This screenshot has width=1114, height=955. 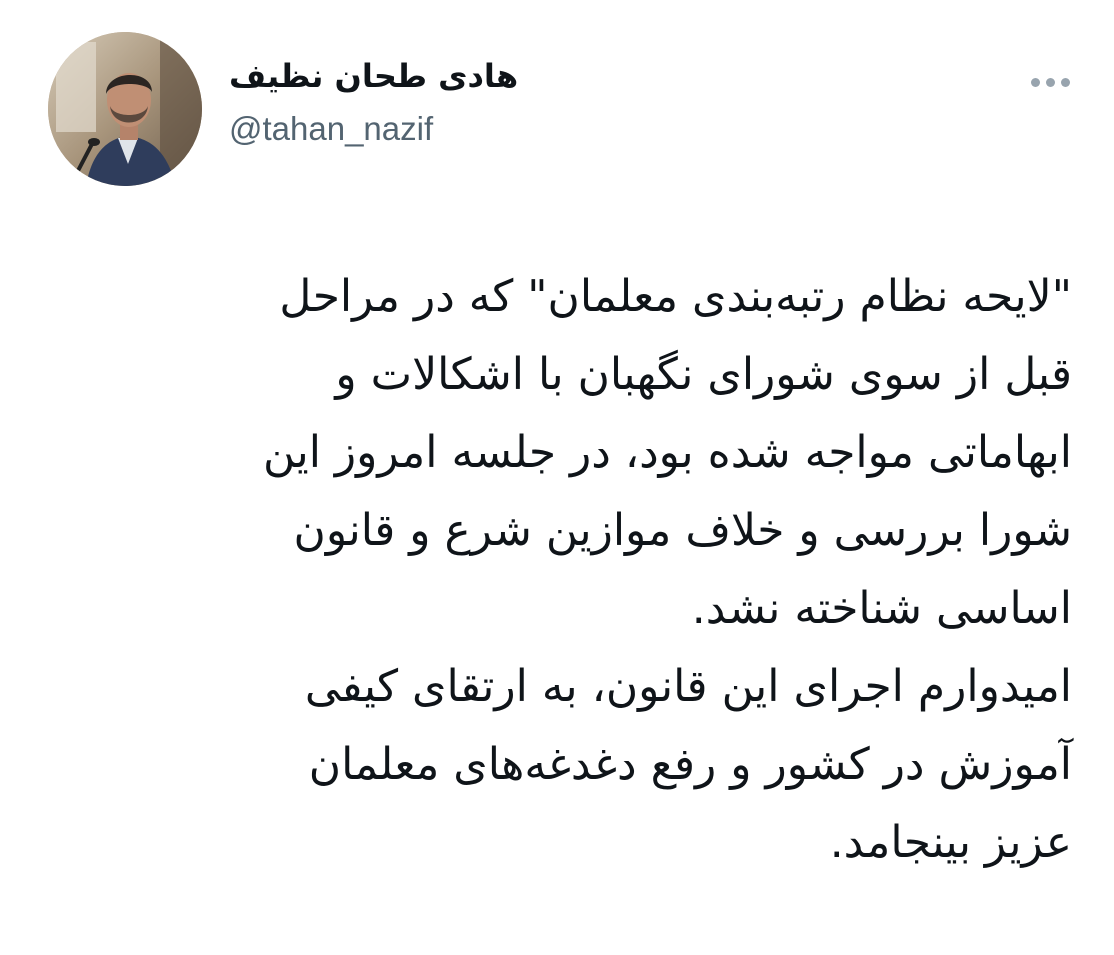 I want to click on author-names: هادی طحان نظیف @tahan_nazif, so click(x=479, y=103).